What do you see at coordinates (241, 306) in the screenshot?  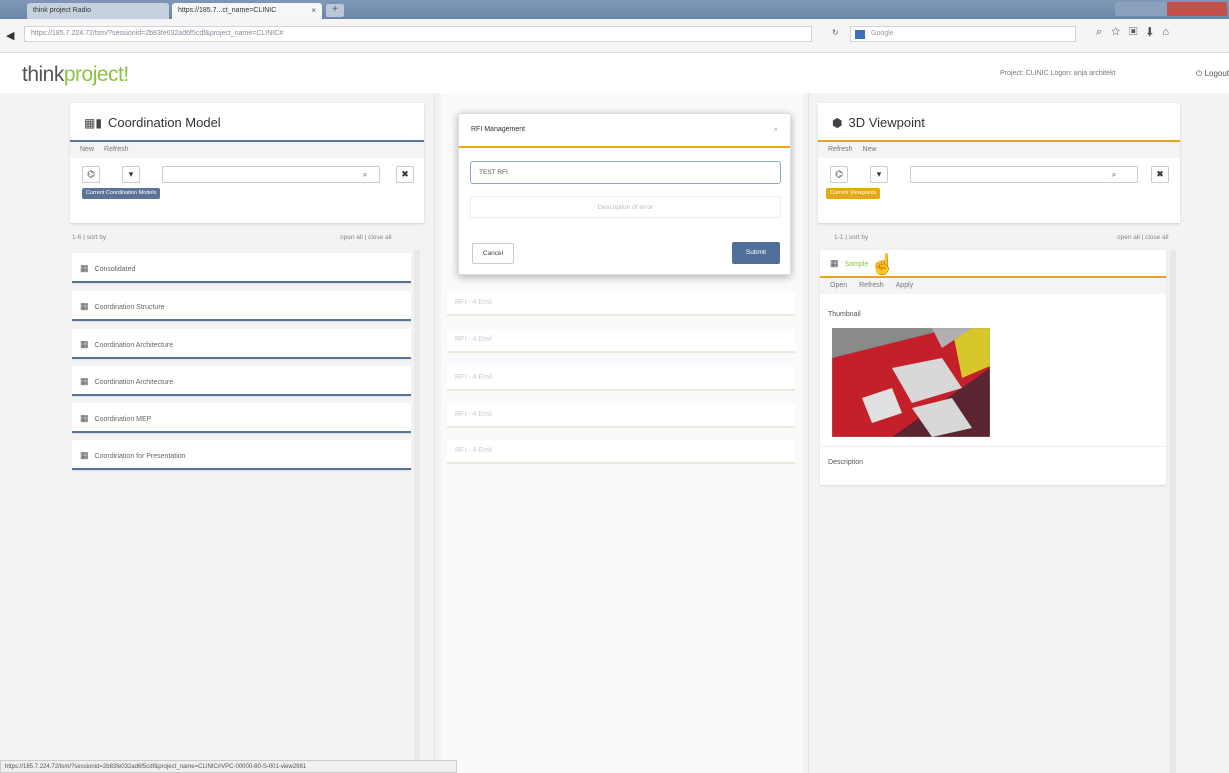 I see `list-item: ▦ Coordination Structure` at bounding box center [241, 306].